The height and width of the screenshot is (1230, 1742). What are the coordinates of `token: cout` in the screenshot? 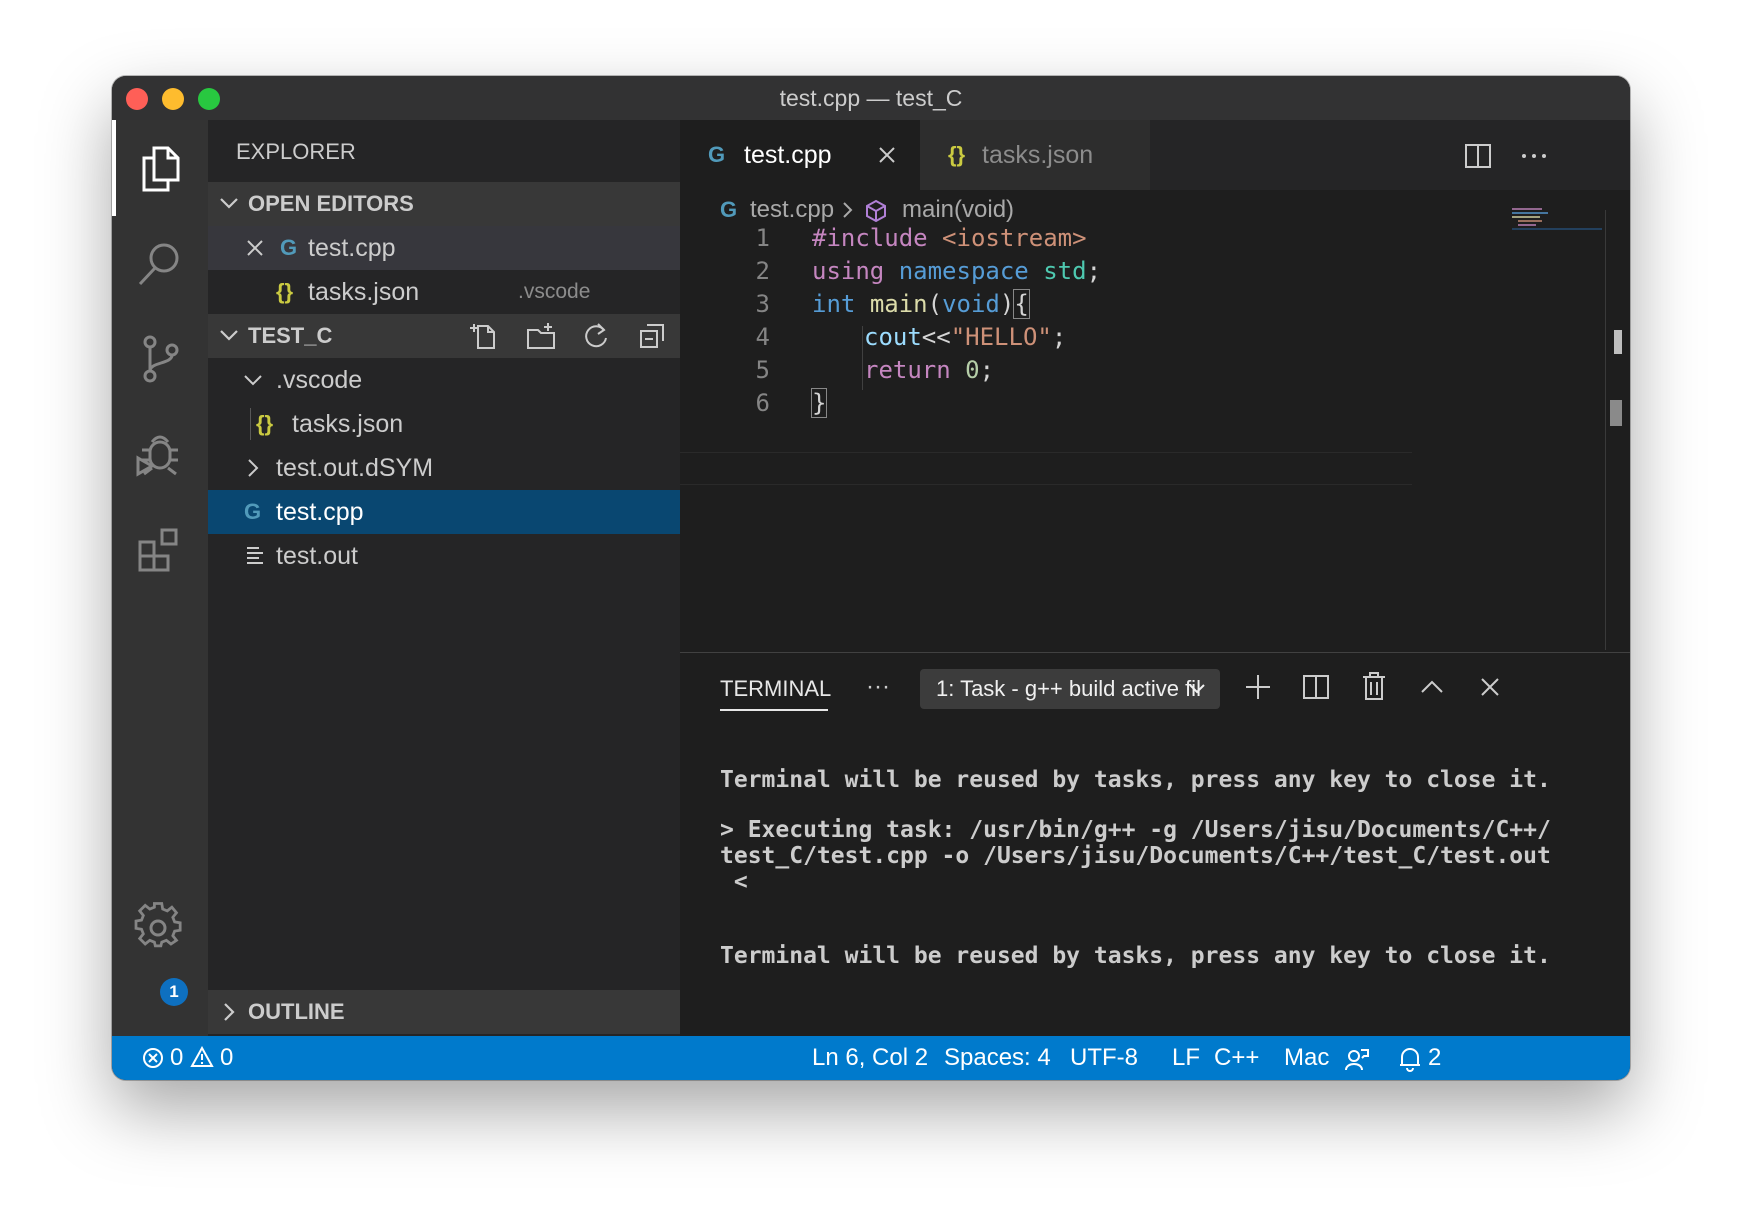 It's located at (893, 337).